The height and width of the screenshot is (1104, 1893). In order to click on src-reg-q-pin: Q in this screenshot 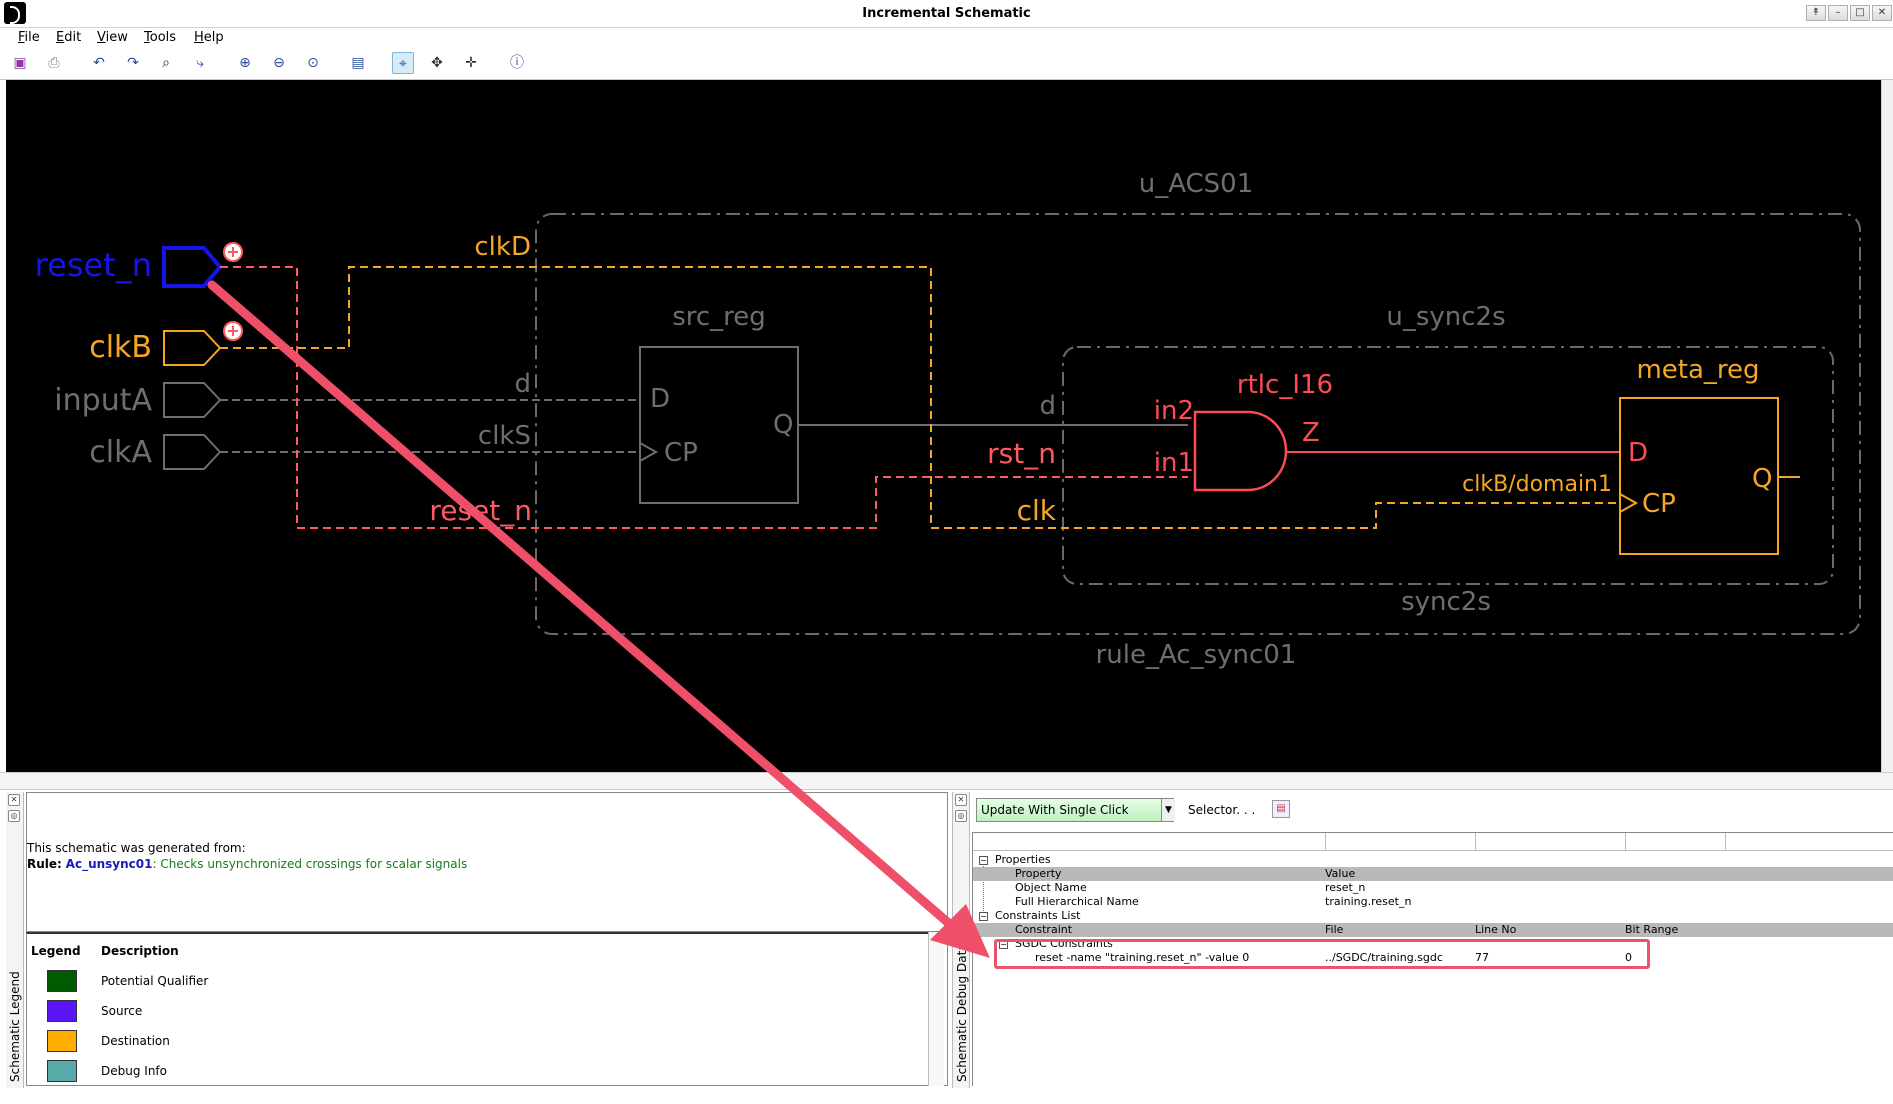, I will do `click(783, 425)`.